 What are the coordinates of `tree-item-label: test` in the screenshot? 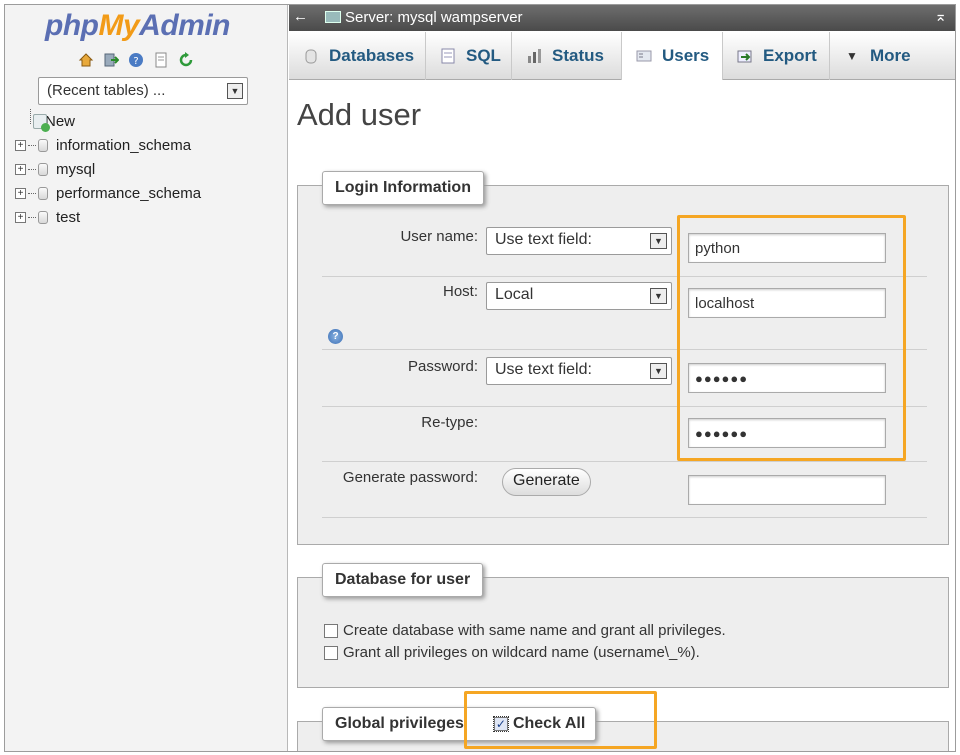 It's located at (68, 217).